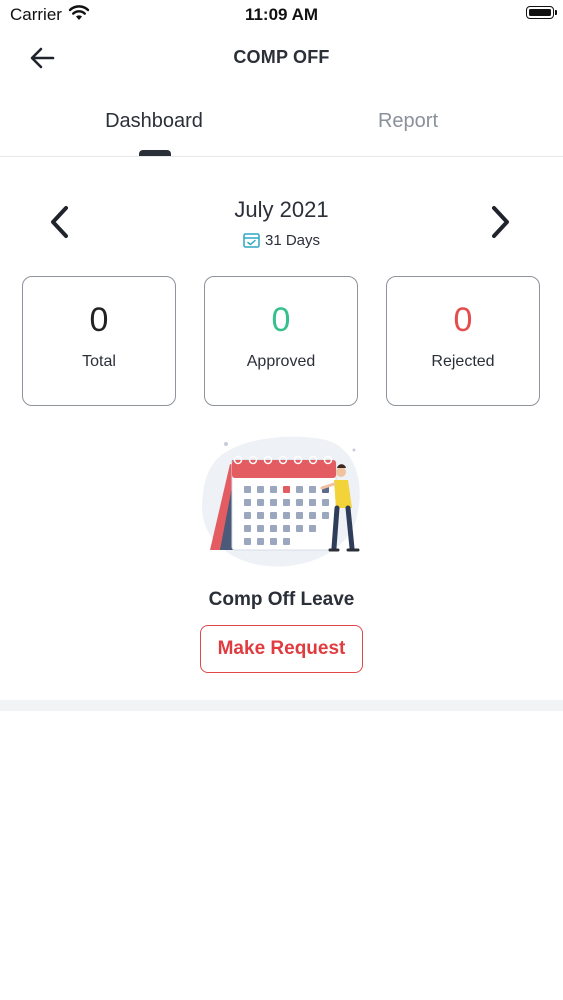  Describe the element at coordinates (463, 320) in the screenshot. I see `rejected-count: 0` at that location.